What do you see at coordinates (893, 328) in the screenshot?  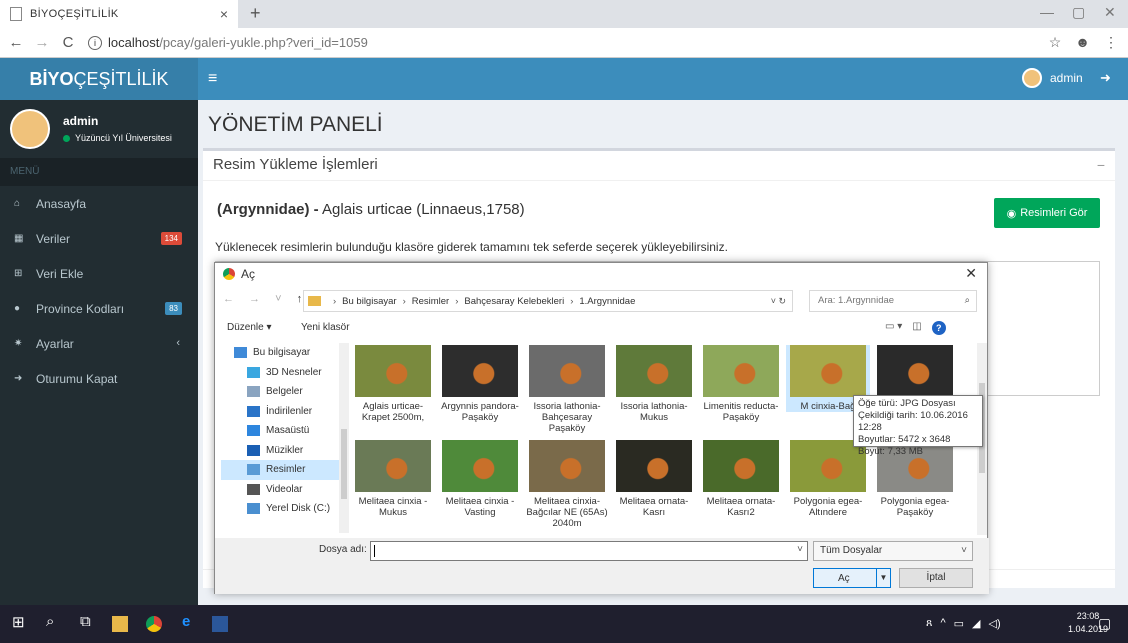 I see `view-options-icon: ▭ ▾` at bounding box center [893, 328].